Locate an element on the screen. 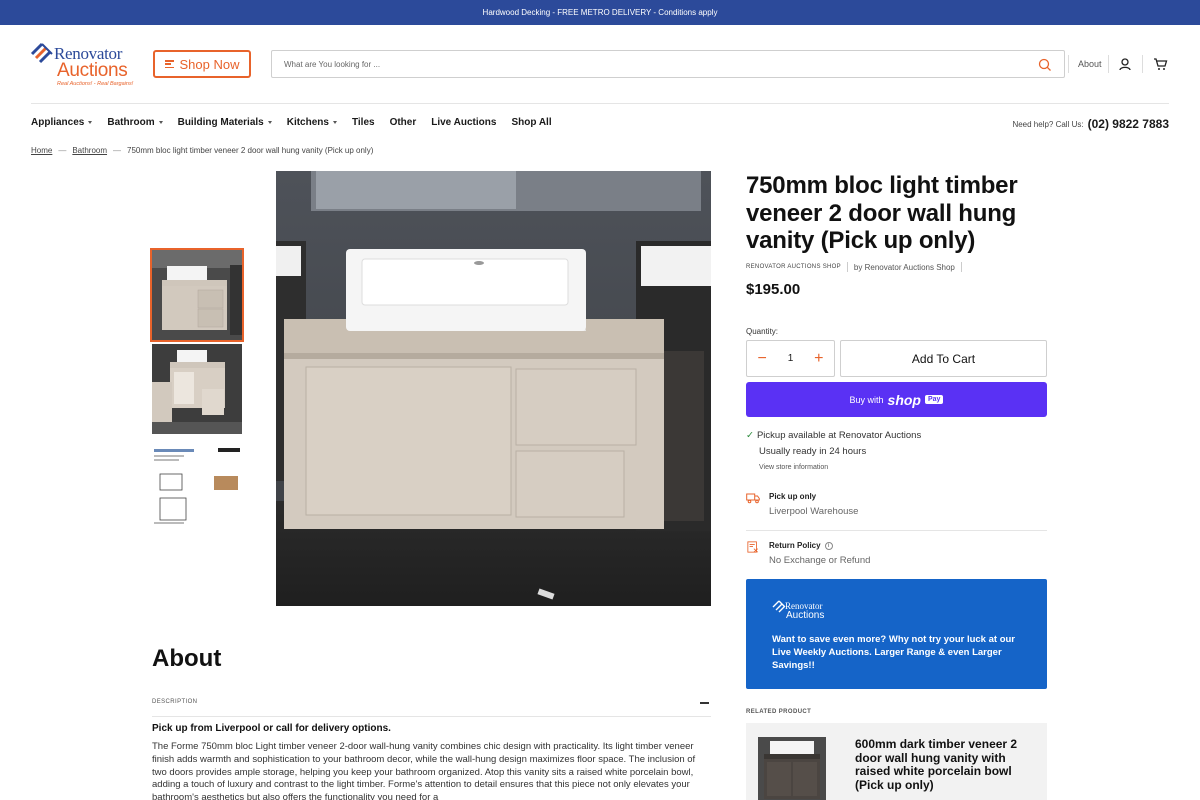 The image size is (1200, 800). quantity-increase-button: + is located at coordinates (818, 358).